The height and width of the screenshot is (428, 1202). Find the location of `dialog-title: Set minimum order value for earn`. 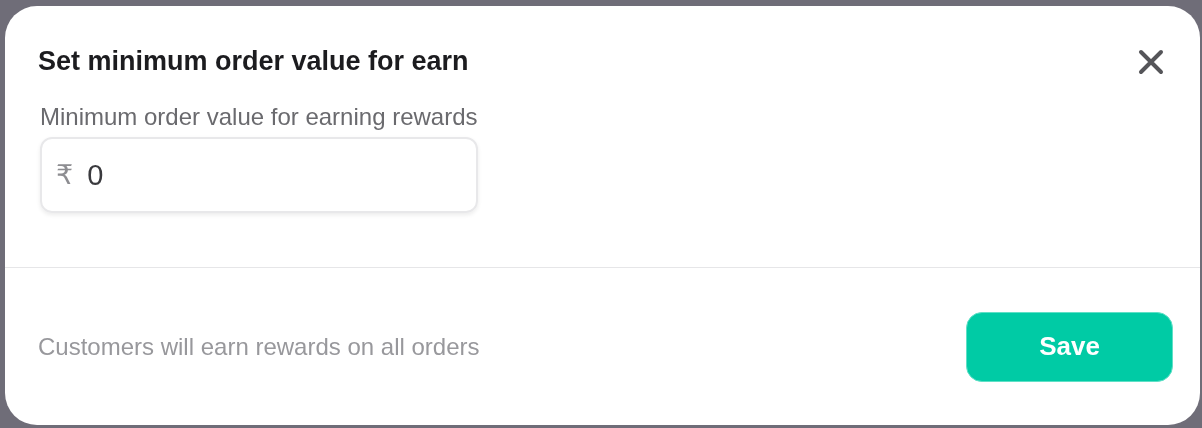

dialog-title: Set minimum order value for earn is located at coordinates (253, 61).